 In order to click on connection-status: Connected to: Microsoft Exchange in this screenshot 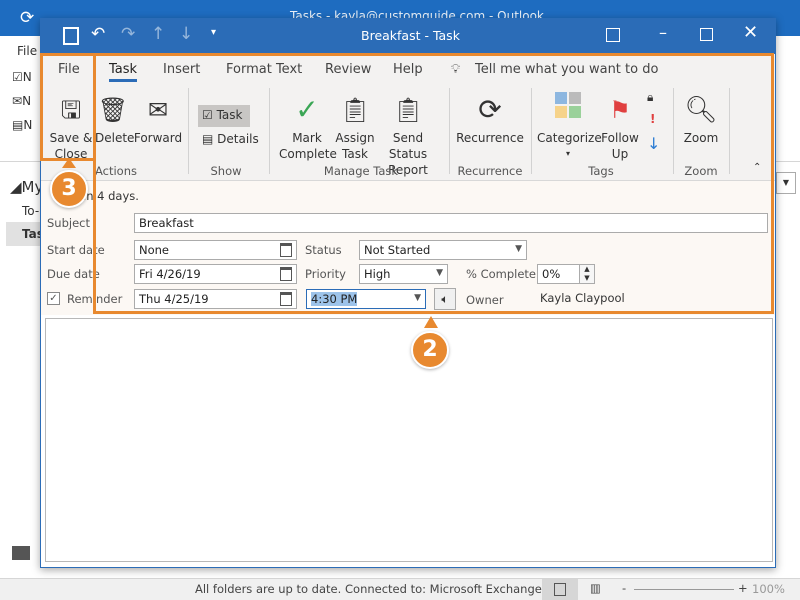, I will do `click(443, 589)`.